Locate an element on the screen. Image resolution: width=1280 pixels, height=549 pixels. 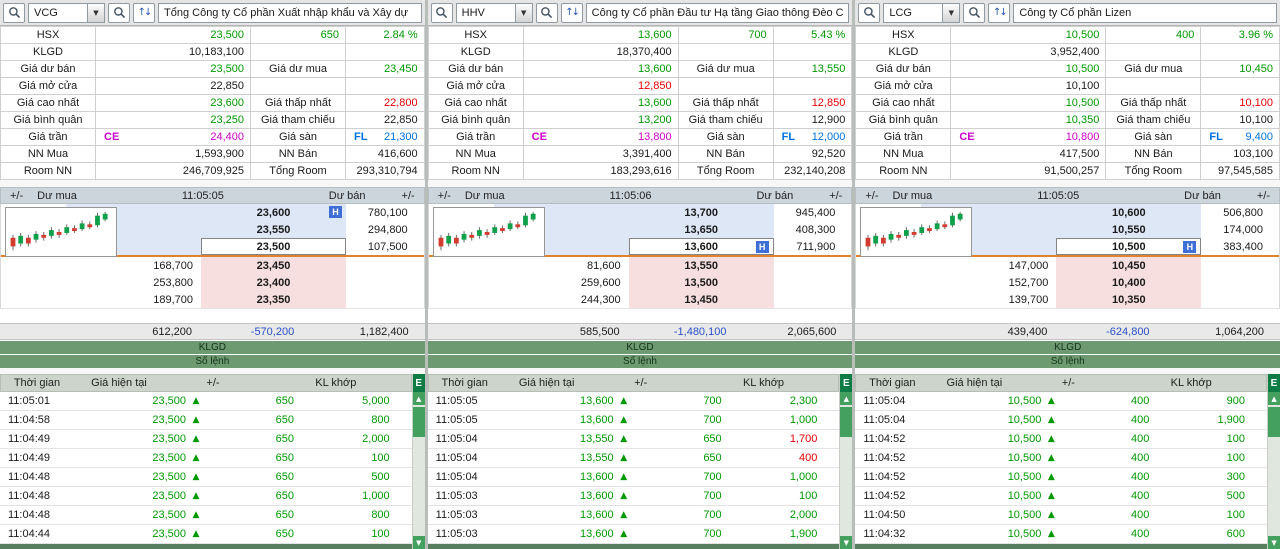
info-label-room-nn: Room NN is located at coordinates (904, 171).